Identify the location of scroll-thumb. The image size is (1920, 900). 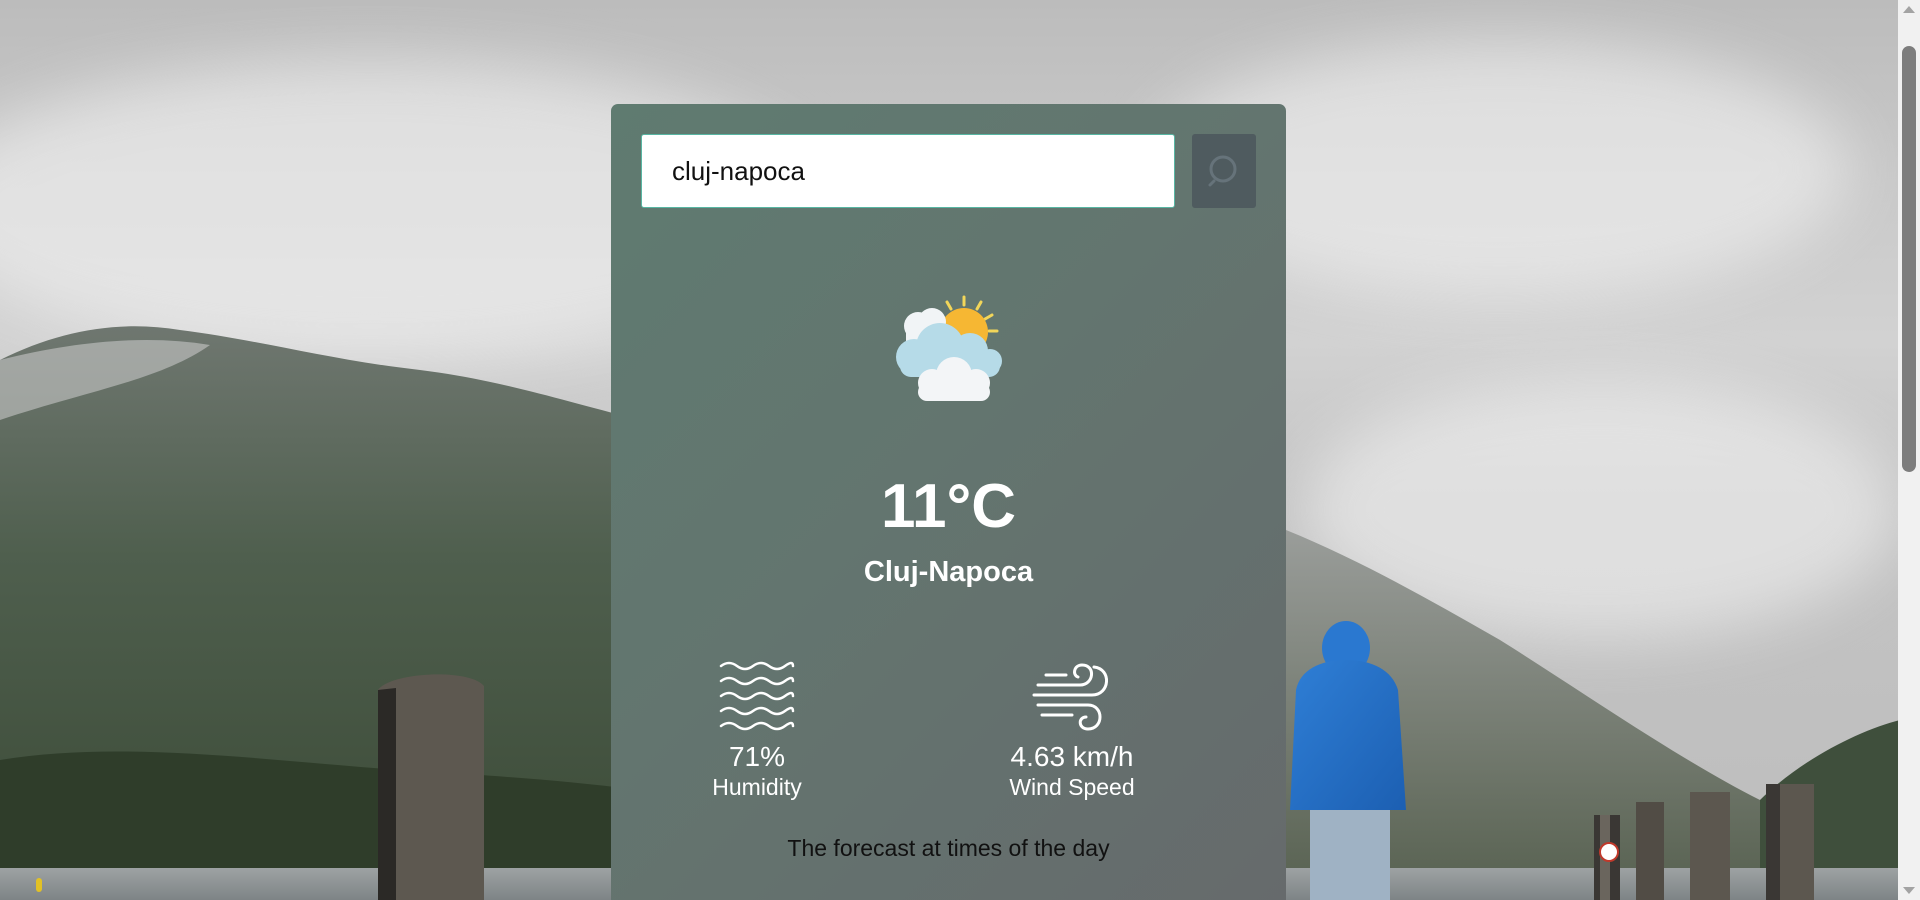
(1909, 259).